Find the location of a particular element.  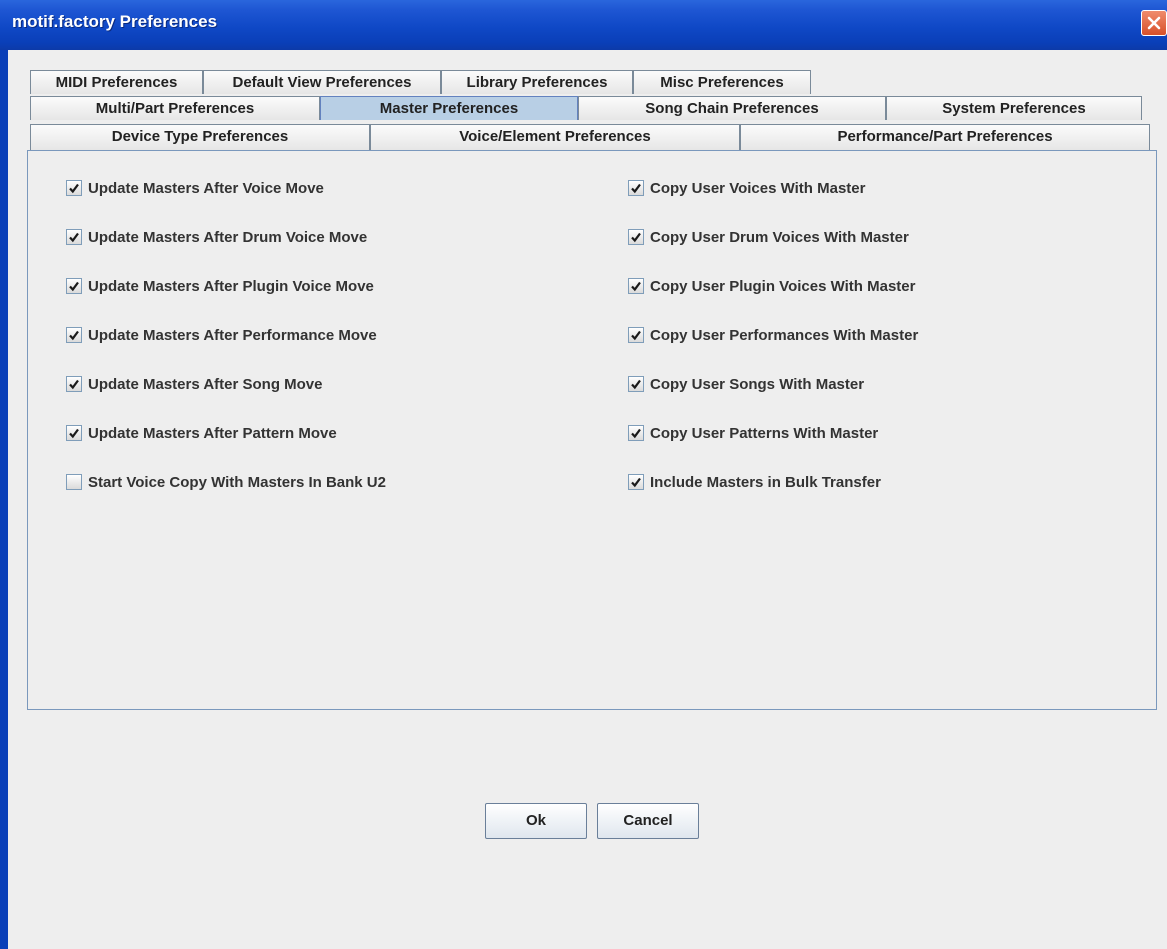

tab-library-preferences: Library Preferences is located at coordinates (537, 82).